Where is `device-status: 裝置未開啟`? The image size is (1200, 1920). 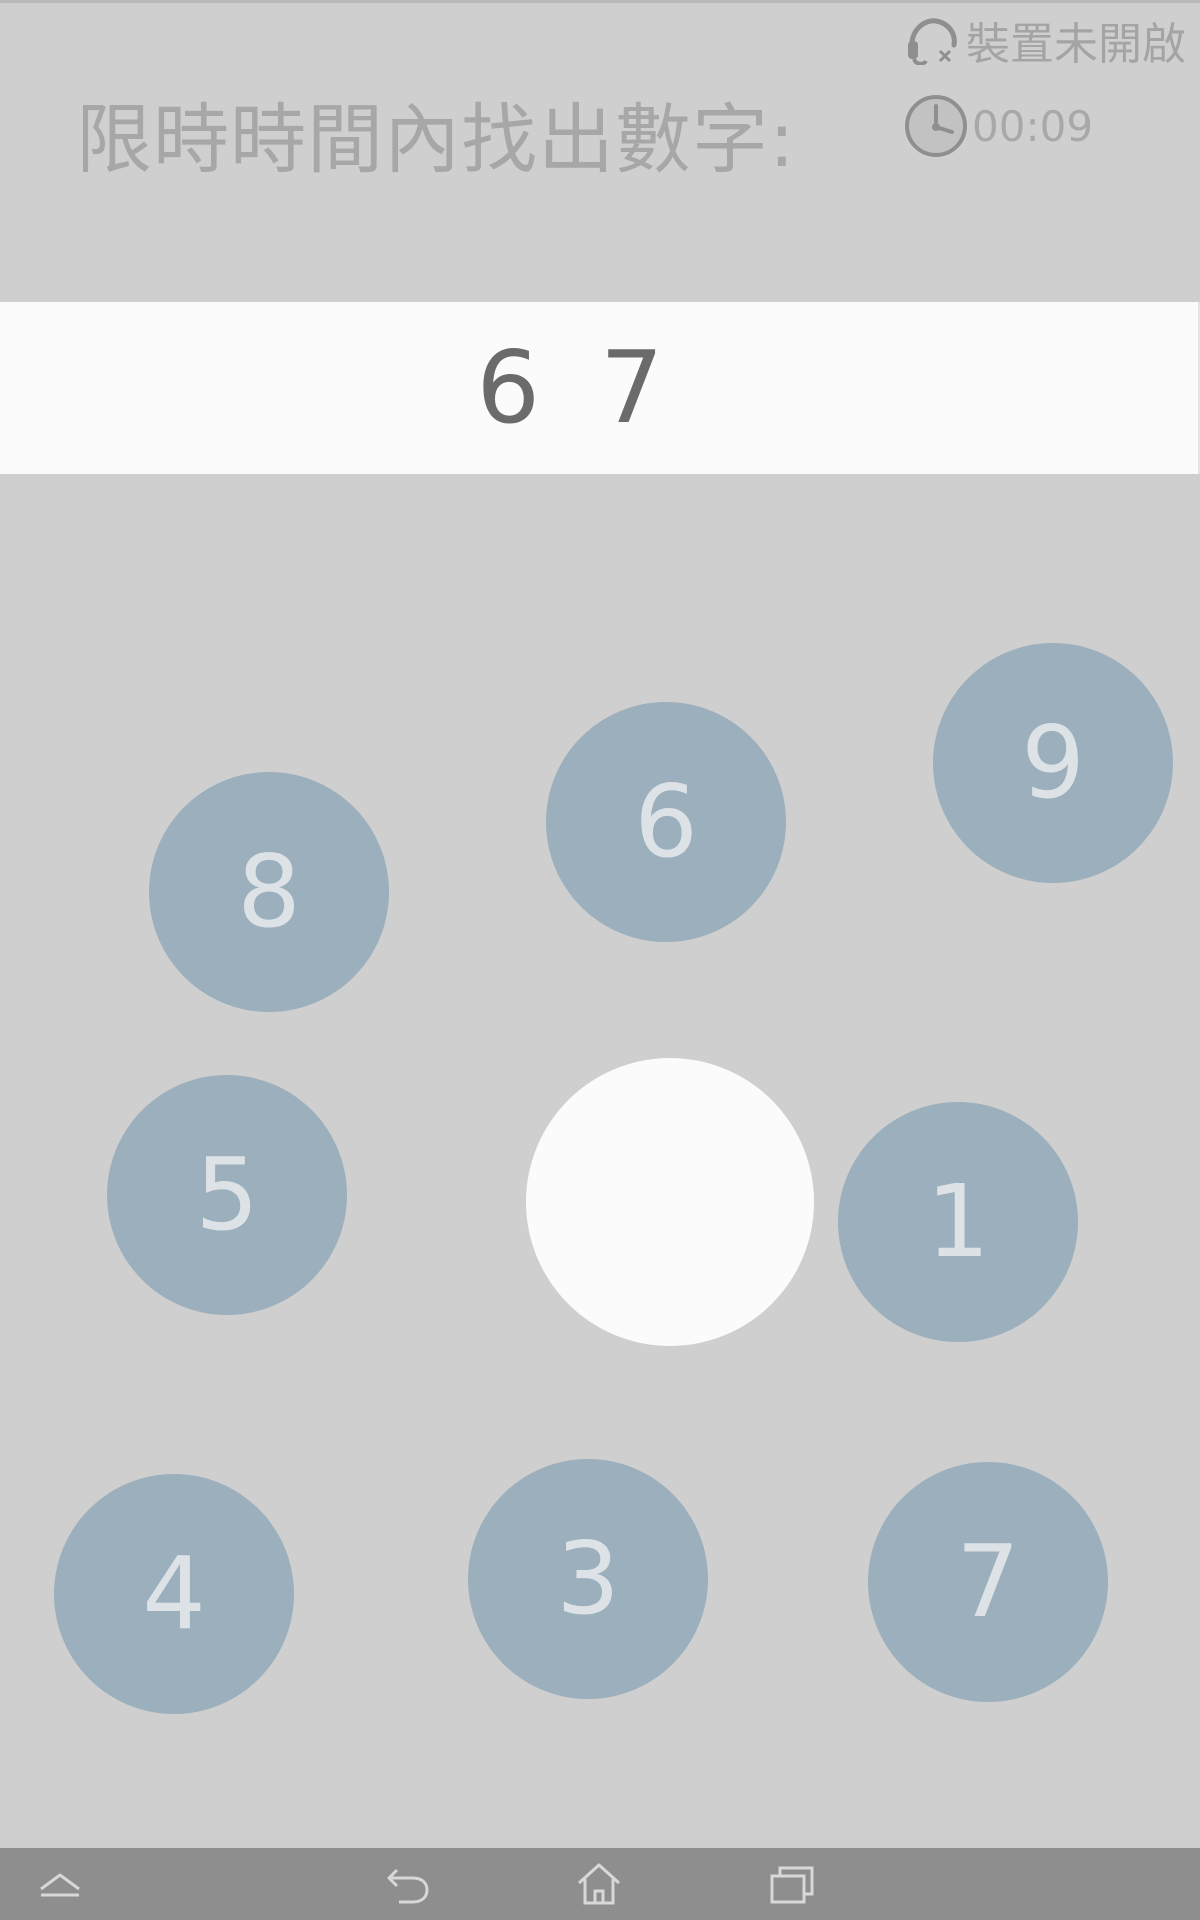
device-status: 裝置未開啟 is located at coordinates (1045, 40).